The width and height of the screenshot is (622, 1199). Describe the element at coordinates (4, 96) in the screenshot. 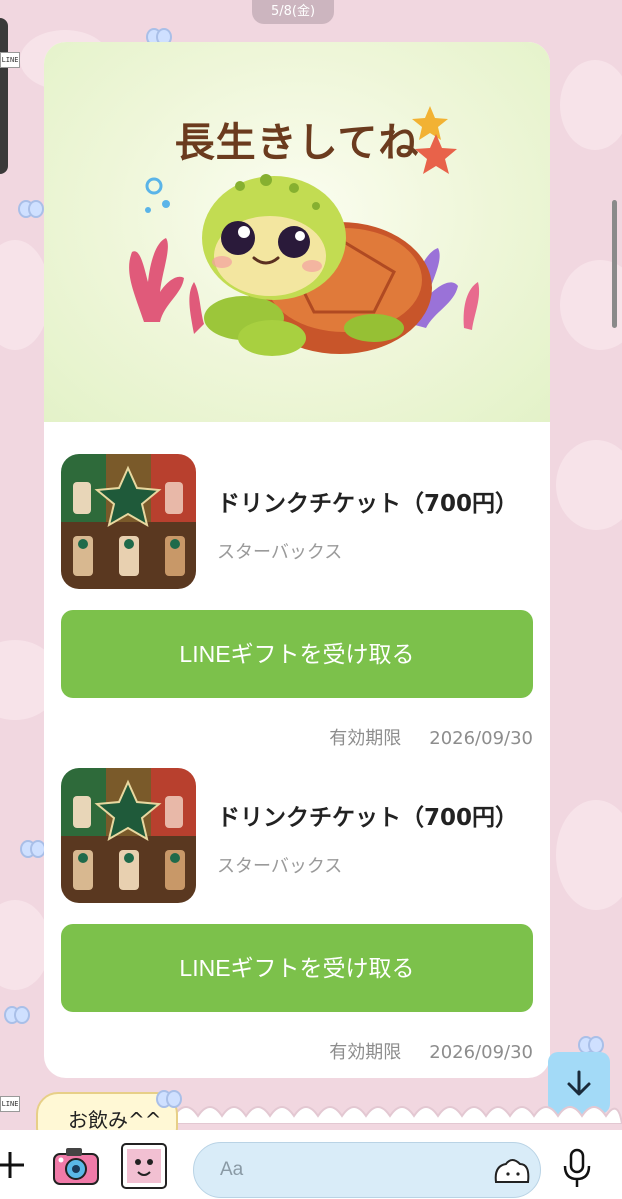

I see `window-edge-tab` at that location.